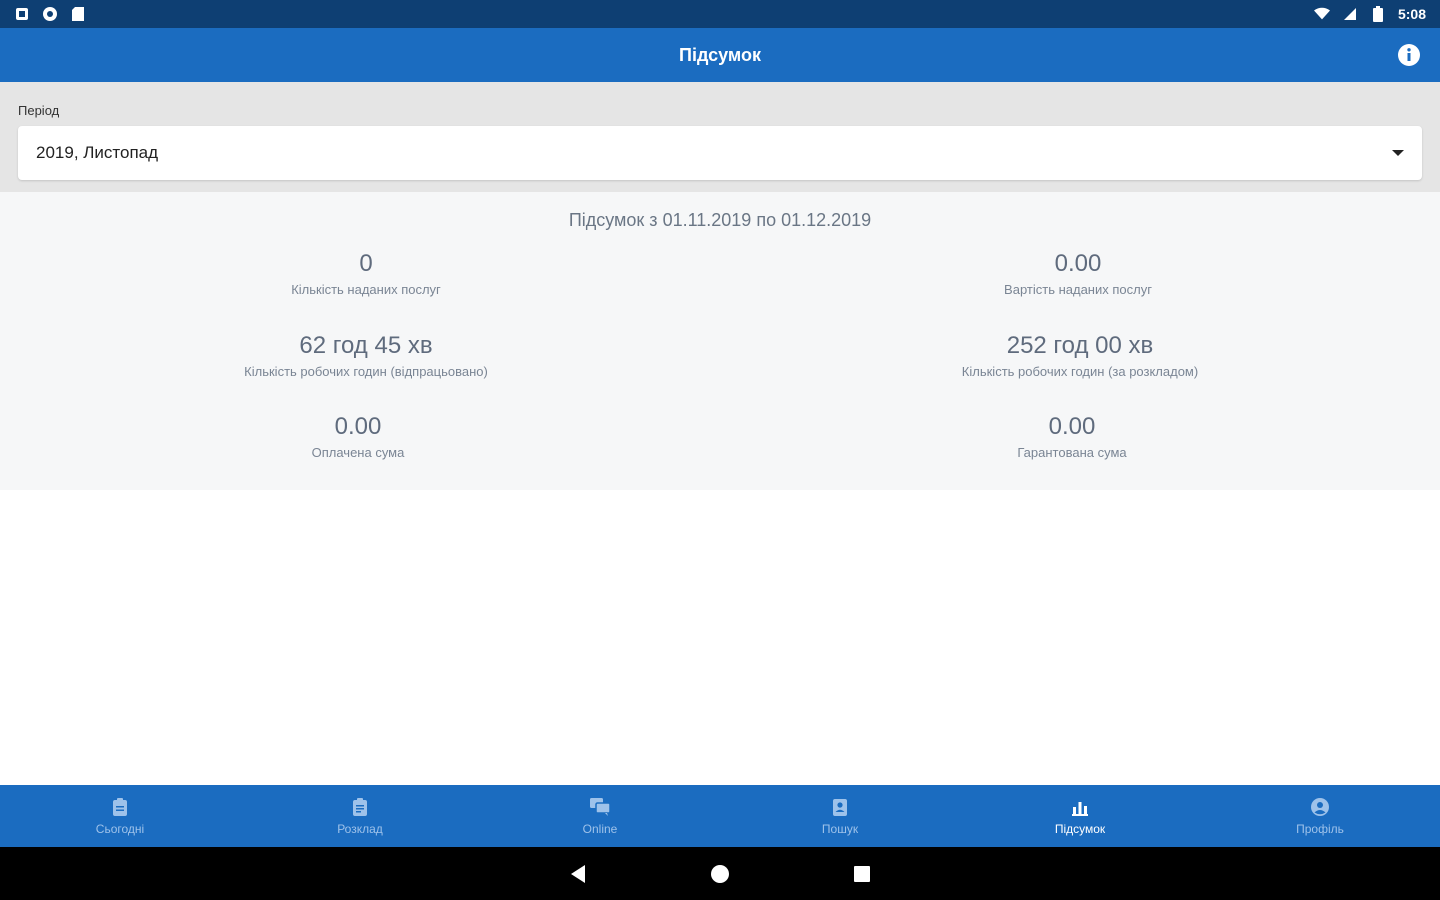 The width and height of the screenshot is (1440, 900). I want to click on home-button, so click(720, 874).